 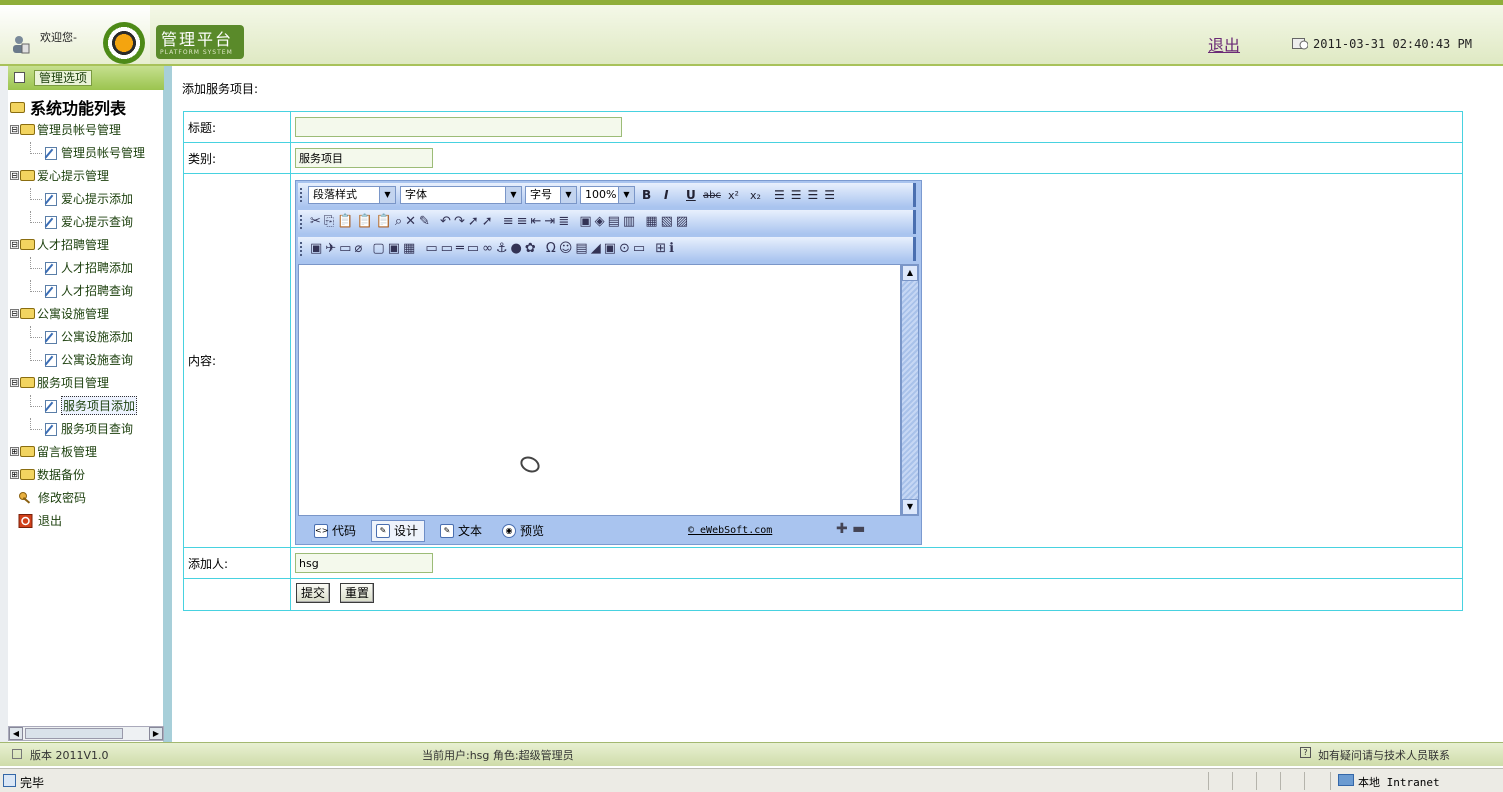 I want to click on tree-item-change-password: 修改密码, so click(x=87, y=497).